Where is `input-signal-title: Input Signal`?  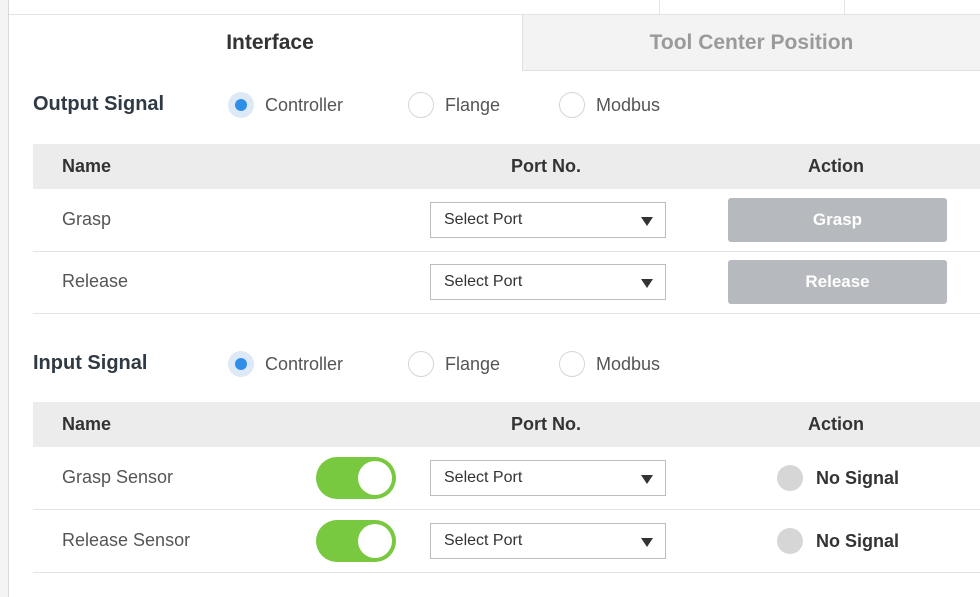
input-signal-title: Input Signal is located at coordinates (90, 363).